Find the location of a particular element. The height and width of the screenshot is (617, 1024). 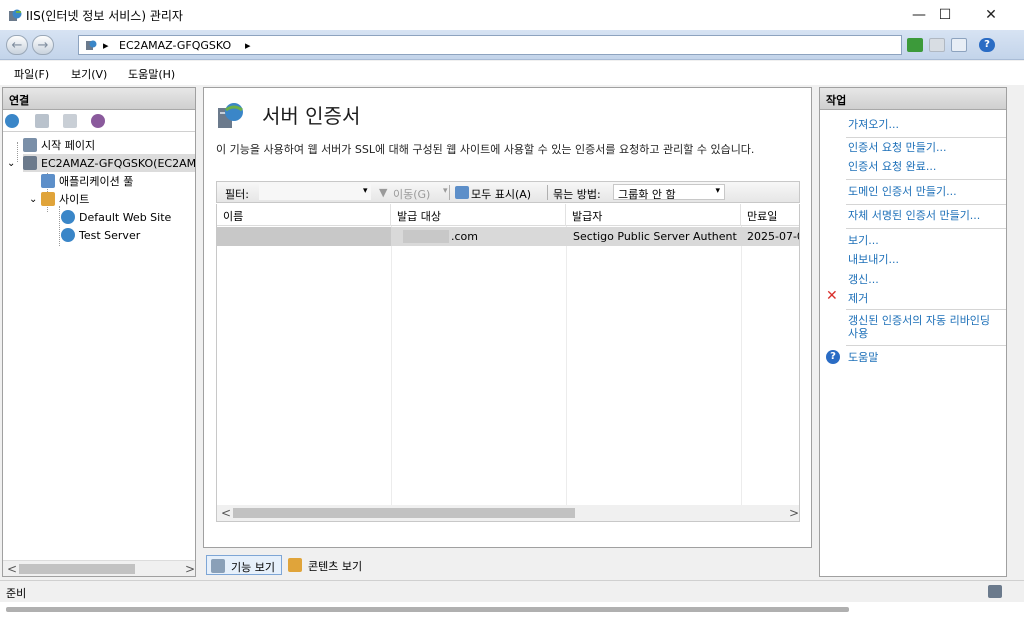

tree-app-pools-label: 애플리케이션 풀 is located at coordinates (96, 181).